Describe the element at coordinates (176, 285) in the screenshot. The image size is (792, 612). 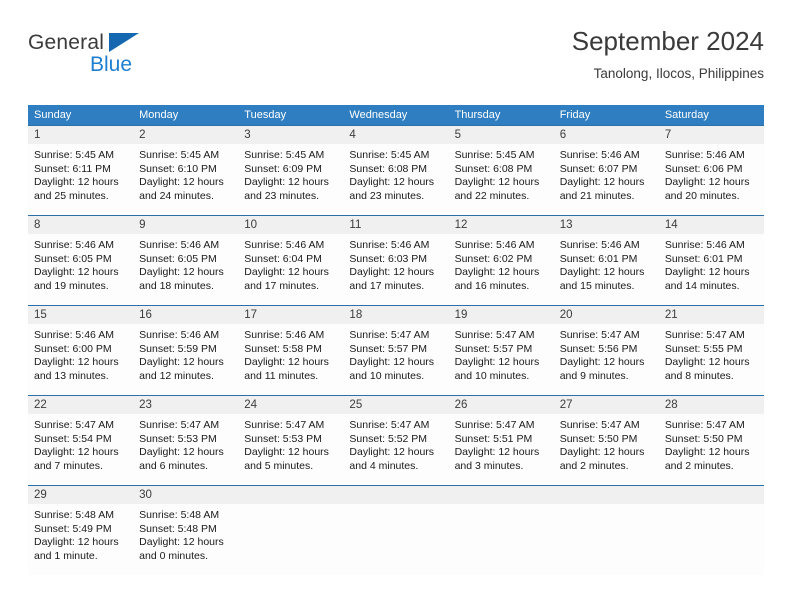
I see `daylight-text-line2: and 18 minutes.` at that location.